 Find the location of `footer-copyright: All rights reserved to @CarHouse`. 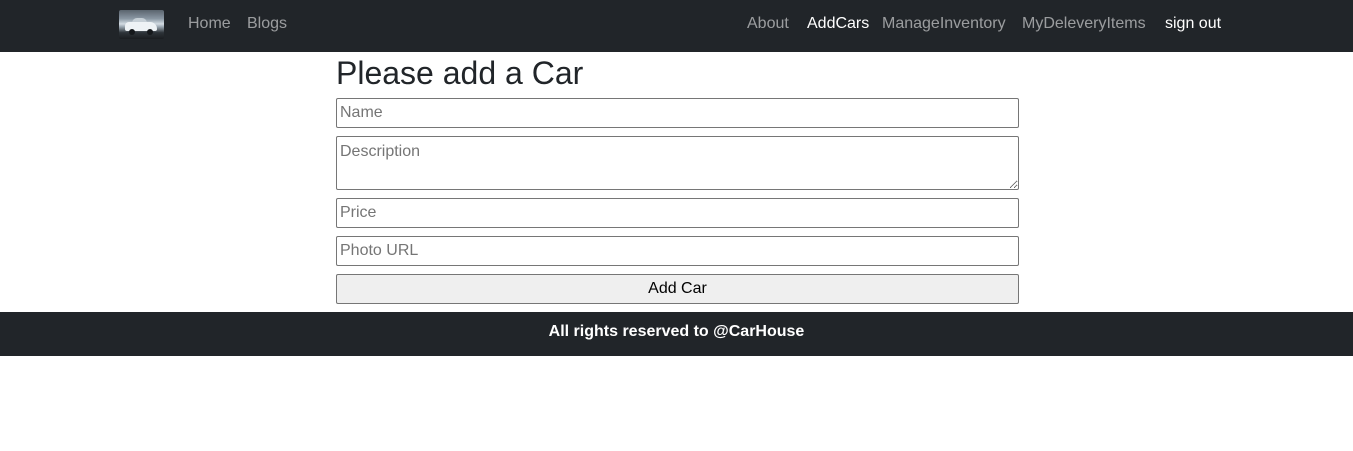

footer-copyright: All rights reserved to @CarHouse is located at coordinates (676, 331).